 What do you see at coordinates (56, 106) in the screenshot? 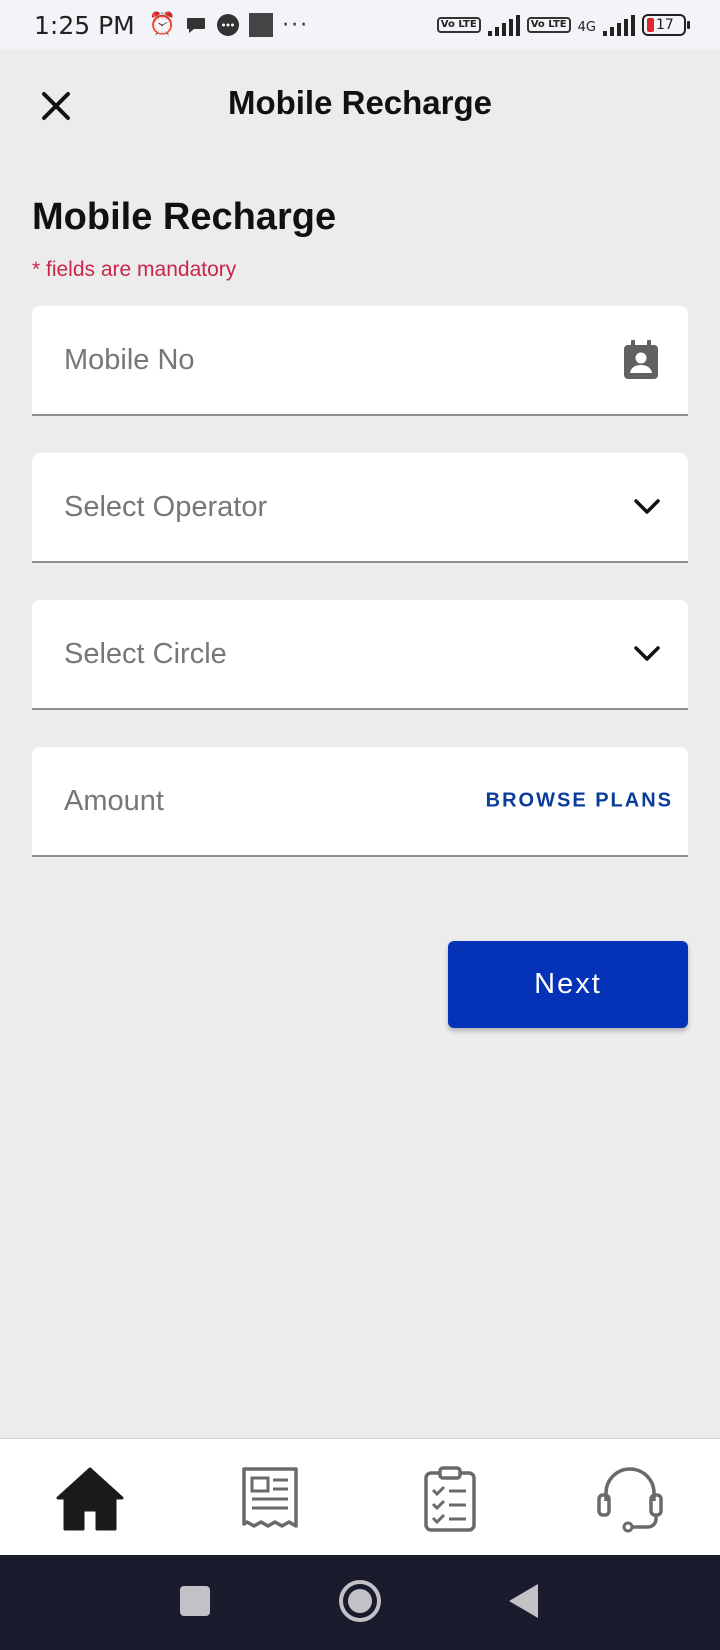
I see `close-icon` at bounding box center [56, 106].